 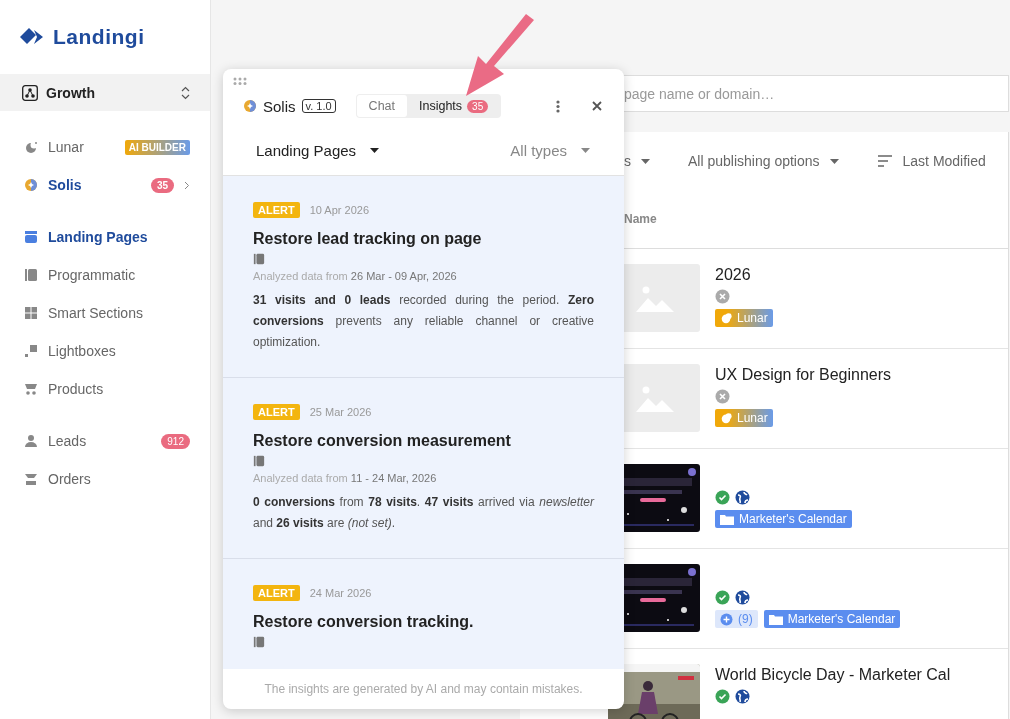 I want to click on programmatic-icon, so click(x=31, y=275).